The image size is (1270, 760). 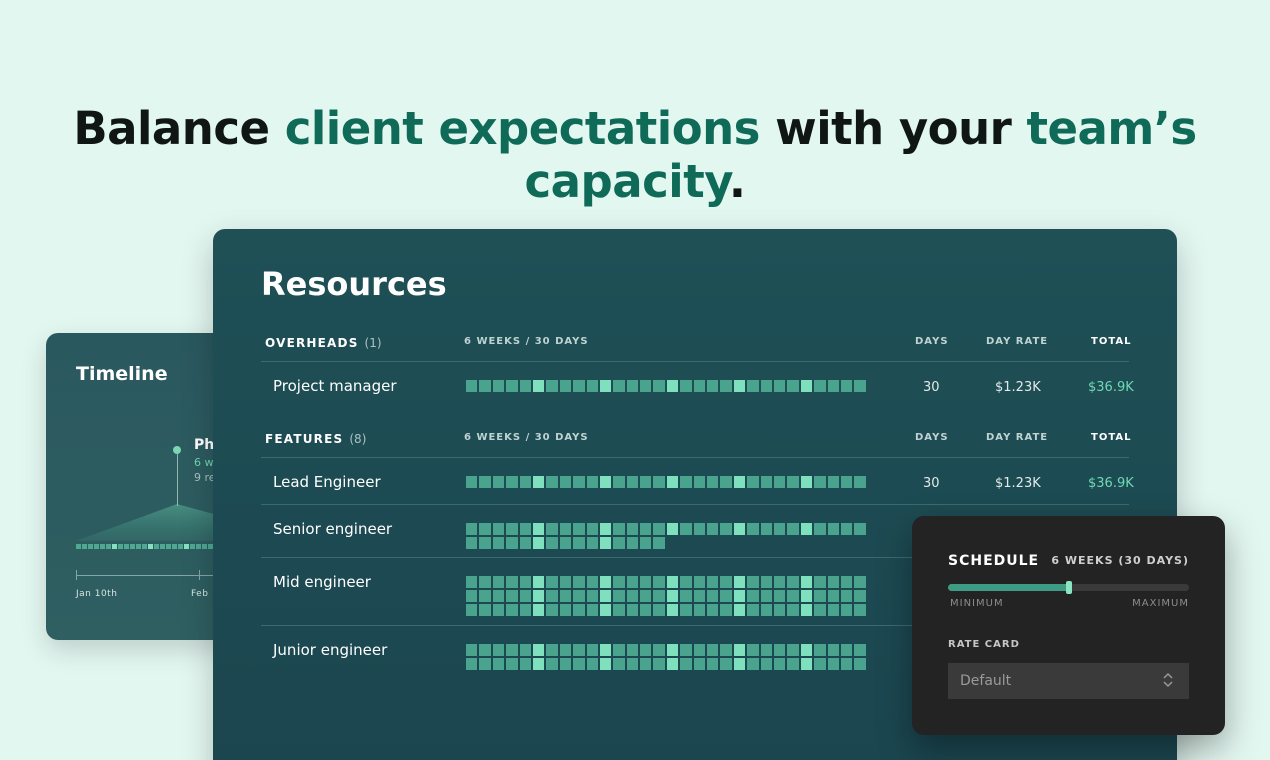 What do you see at coordinates (666, 657) in the screenshot?
I see `allocation-grid` at bounding box center [666, 657].